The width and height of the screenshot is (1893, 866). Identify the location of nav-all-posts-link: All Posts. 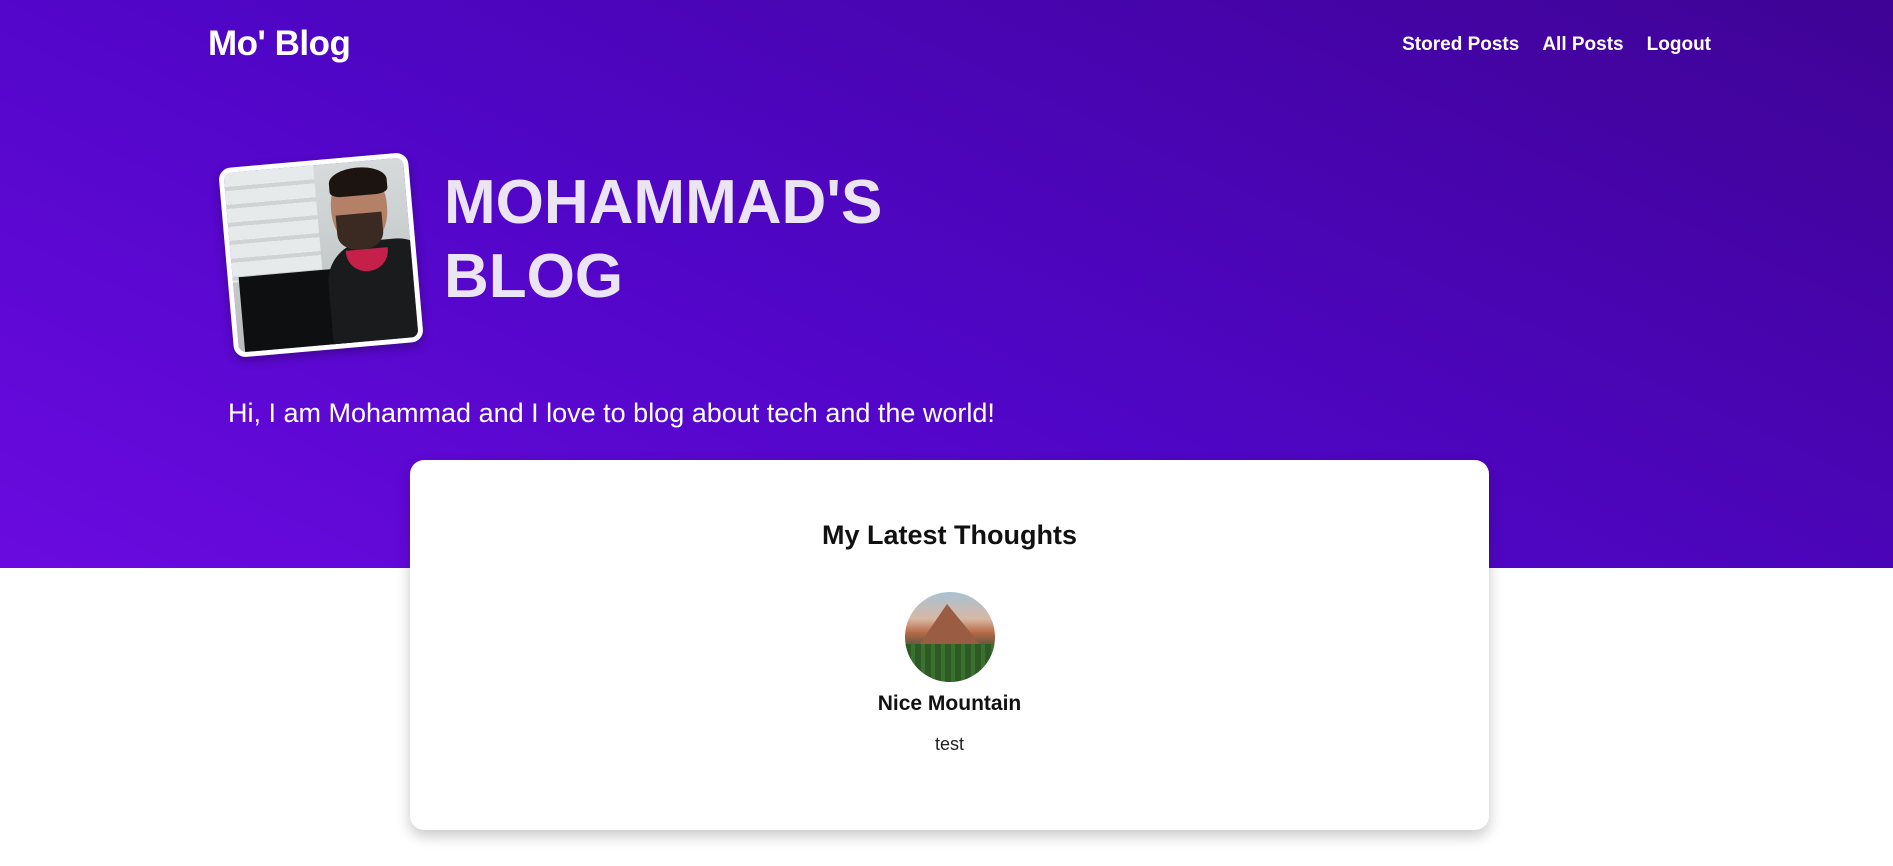
(1582, 45).